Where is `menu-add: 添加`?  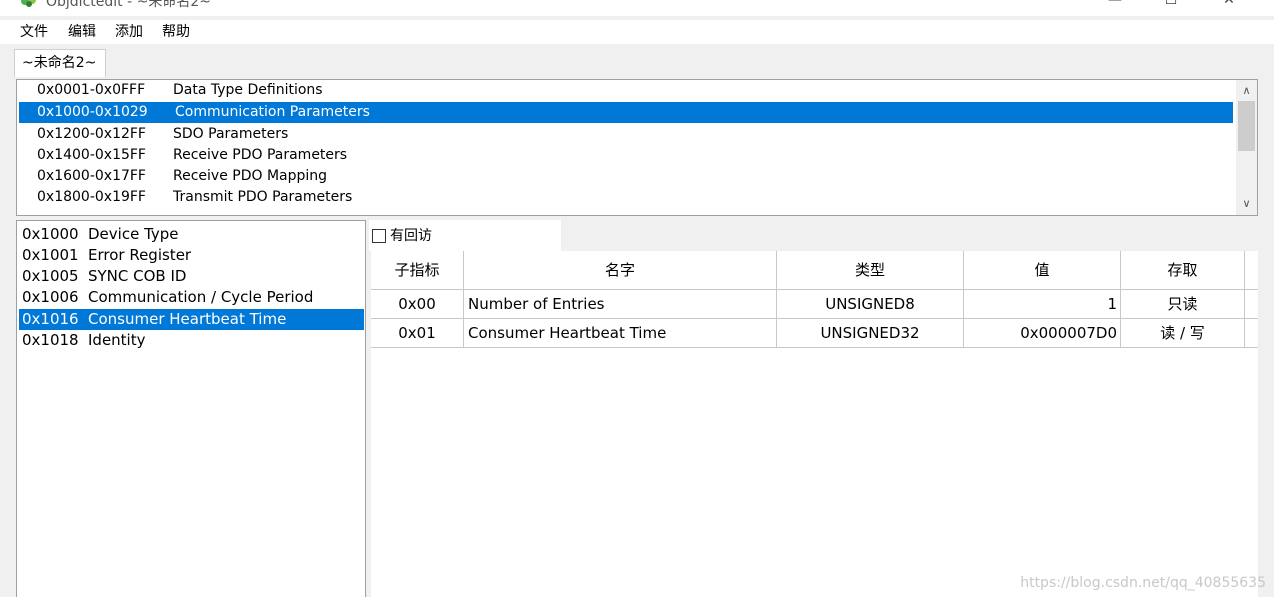
menu-add: 添加 is located at coordinates (129, 32).